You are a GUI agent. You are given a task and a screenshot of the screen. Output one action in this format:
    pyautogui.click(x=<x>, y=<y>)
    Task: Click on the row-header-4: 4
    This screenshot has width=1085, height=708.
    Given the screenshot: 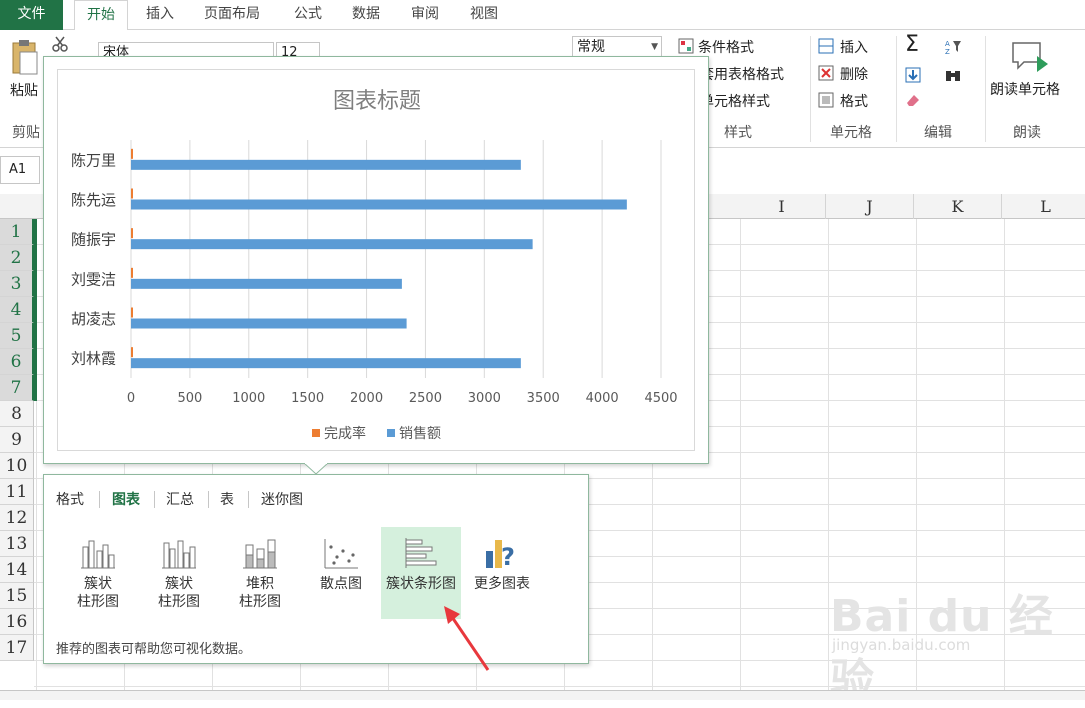 What is the action you would take?
    pyautogui.click(x=17, y=310)
    